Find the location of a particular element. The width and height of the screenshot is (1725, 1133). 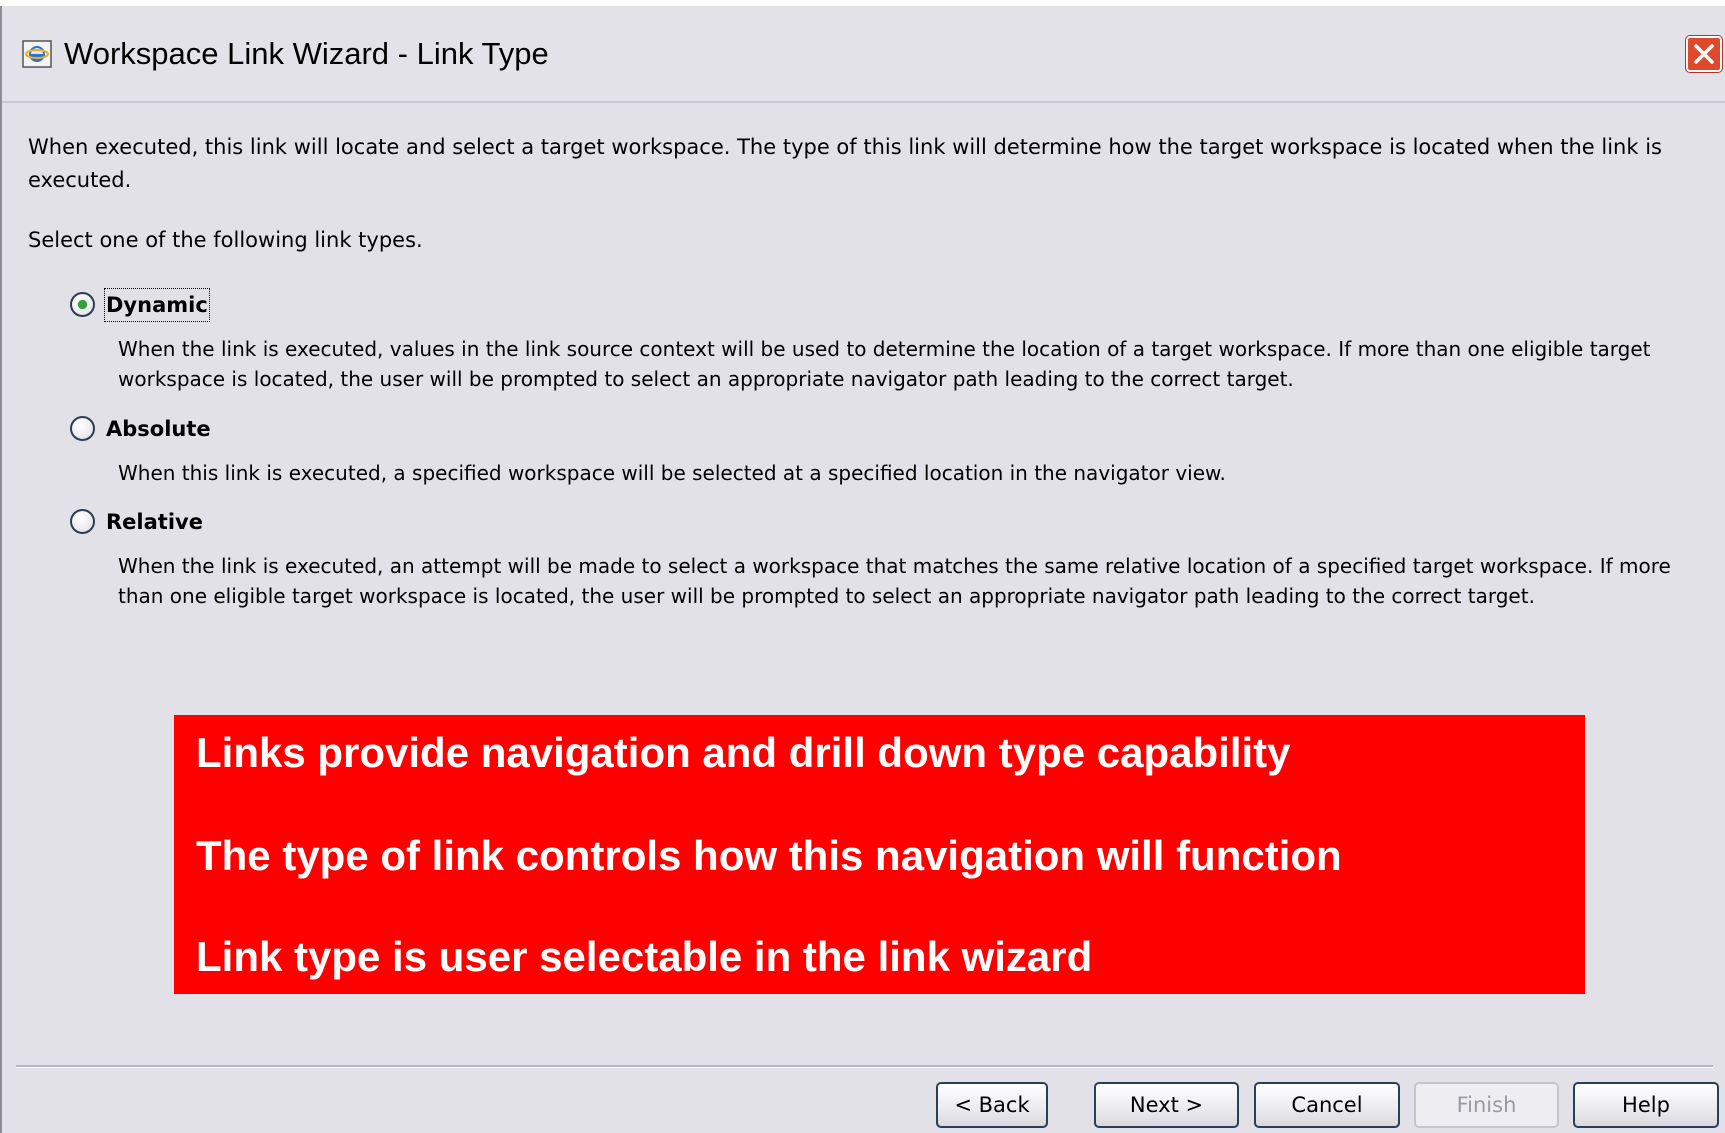

title-bar: Workspace Link Wizard - Link Type is located at coordinates (863, 54).